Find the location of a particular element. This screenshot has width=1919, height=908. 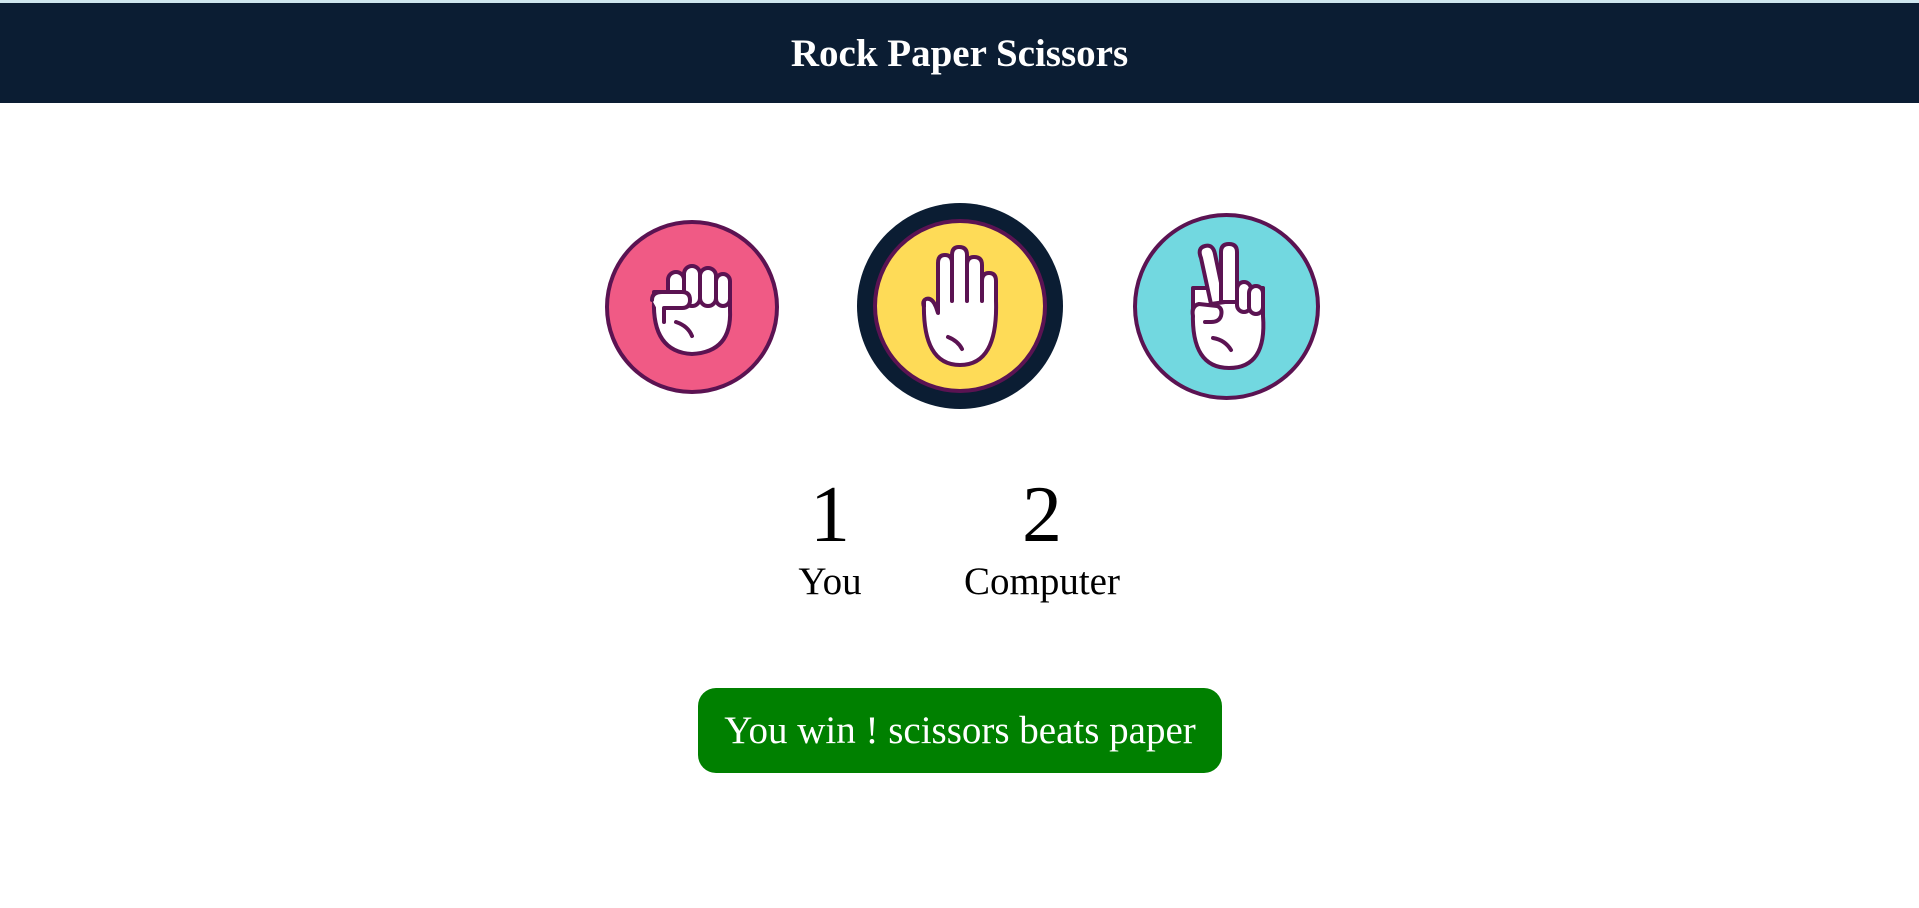

page-title: Rock Paper Scissors is located at coordinates (959, 53).